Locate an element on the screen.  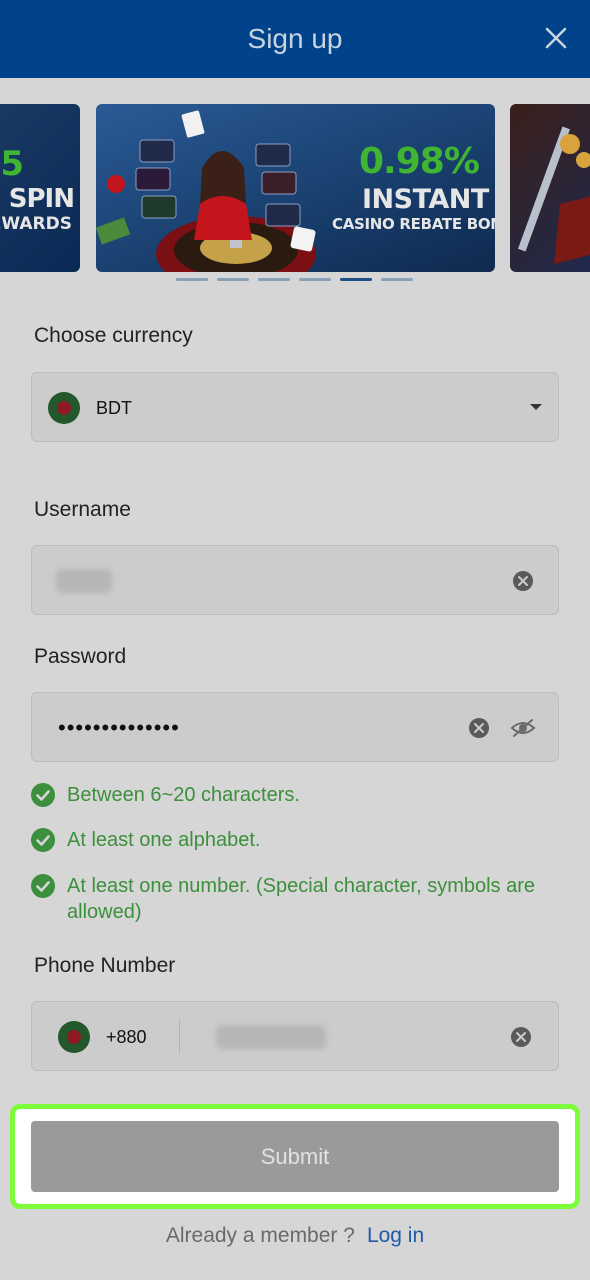
carousel-dot-active is located at coordinates (356, 279).